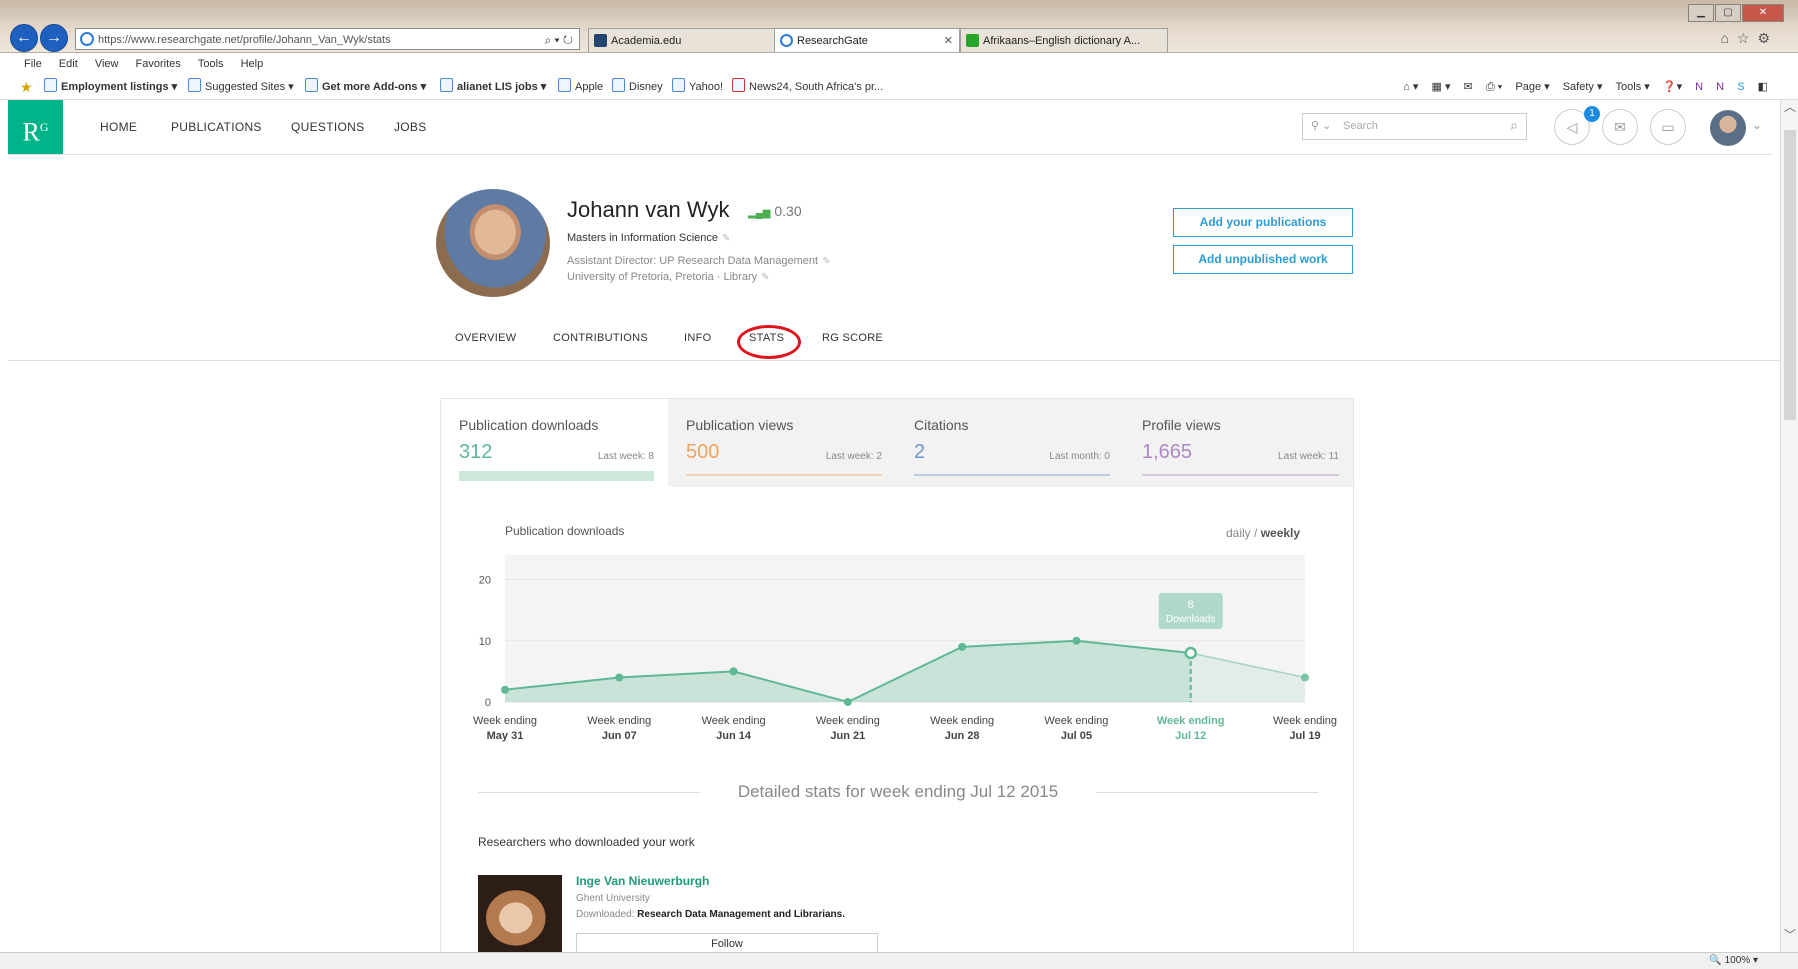  Describe the element at coordinates (1238, 533) in the screenshot. I see `daily-toggle: daily` at that location.